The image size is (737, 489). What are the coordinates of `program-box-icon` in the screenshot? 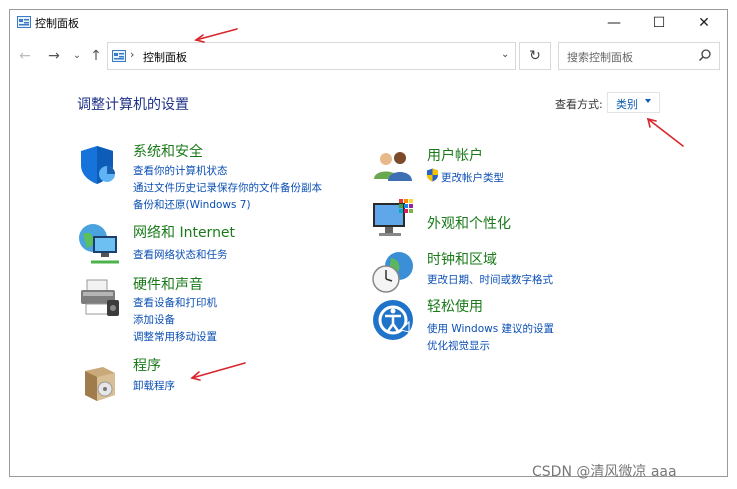 It's located at (99, 383).